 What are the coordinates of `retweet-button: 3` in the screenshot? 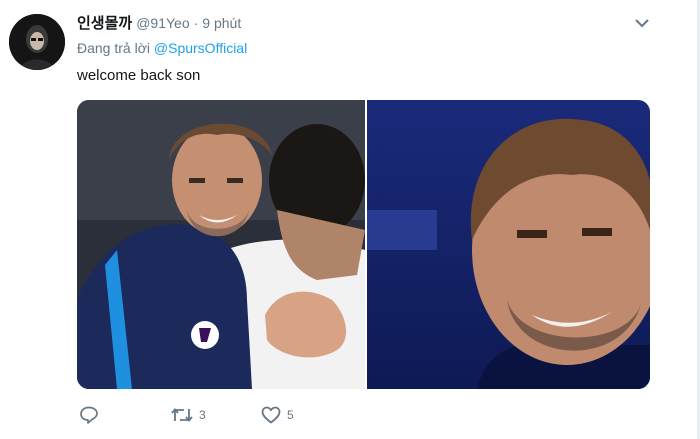 It's located at (188, 415).